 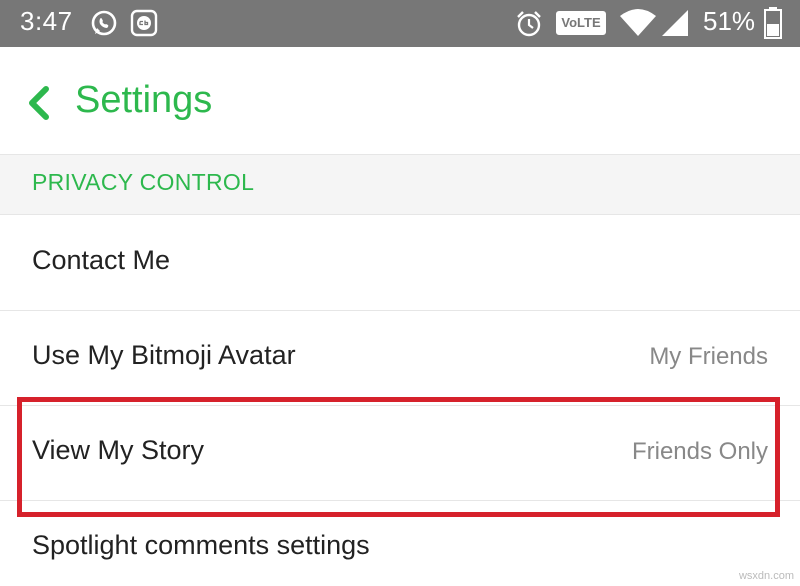 I want to click on cell-signal-icon, so click(x=675, y=25).